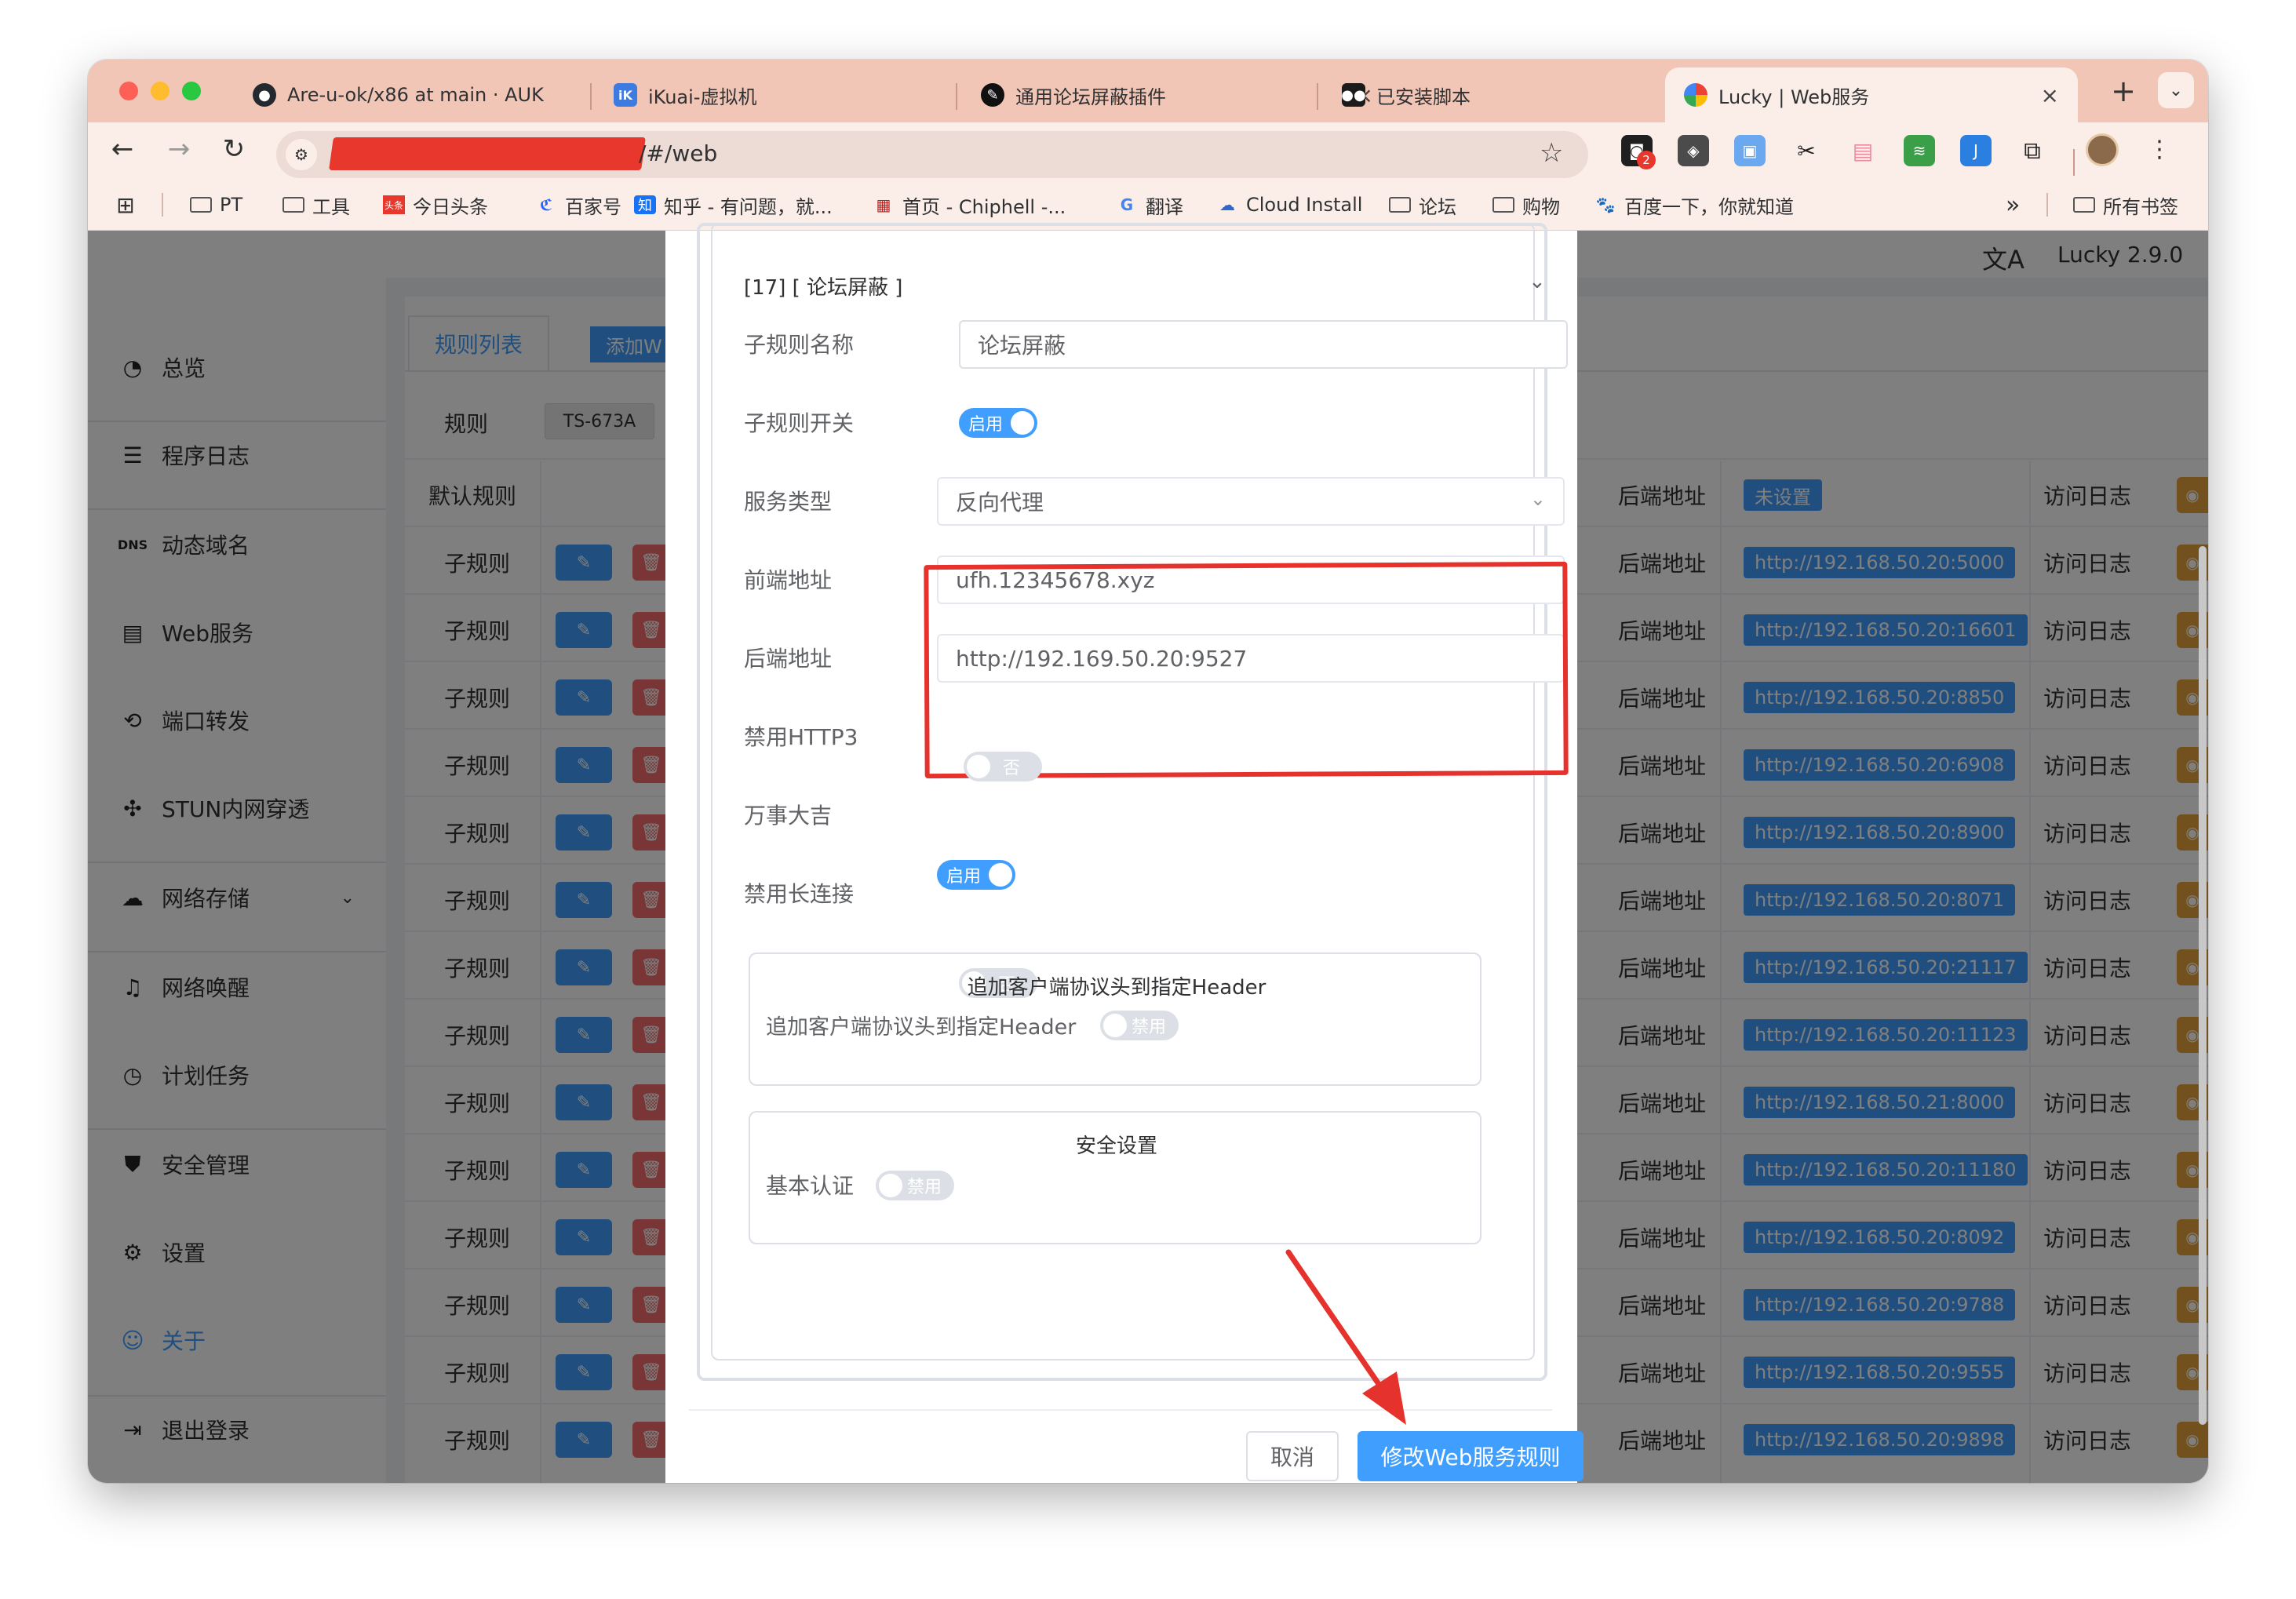  Describe the element at coordinates (2159, 149) in the screenshot. I see `more-menu-icon: ⋮` at that location.